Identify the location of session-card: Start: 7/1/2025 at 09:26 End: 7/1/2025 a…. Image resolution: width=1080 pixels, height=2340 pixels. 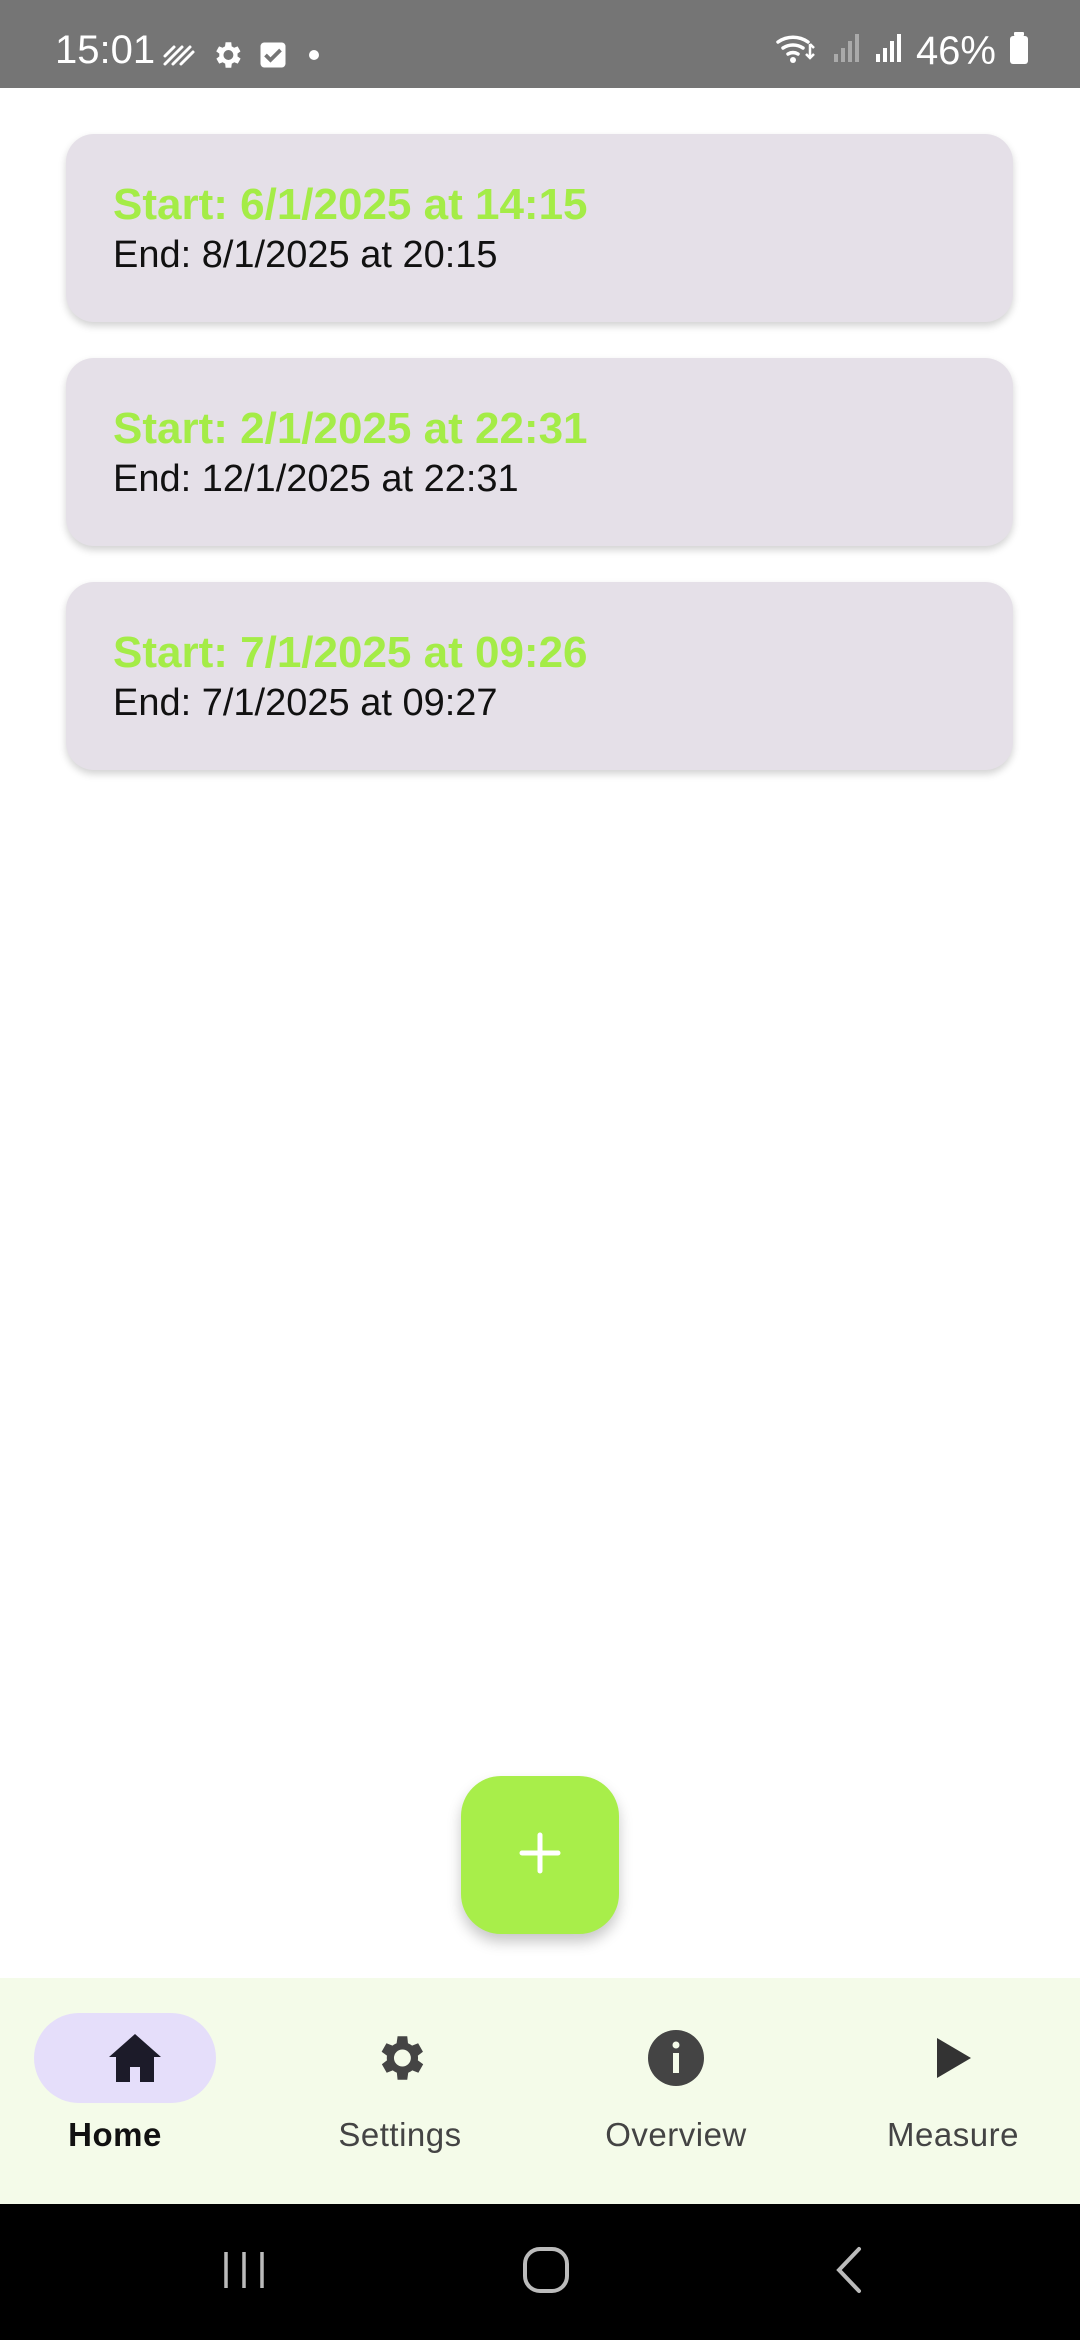
(539, 676).